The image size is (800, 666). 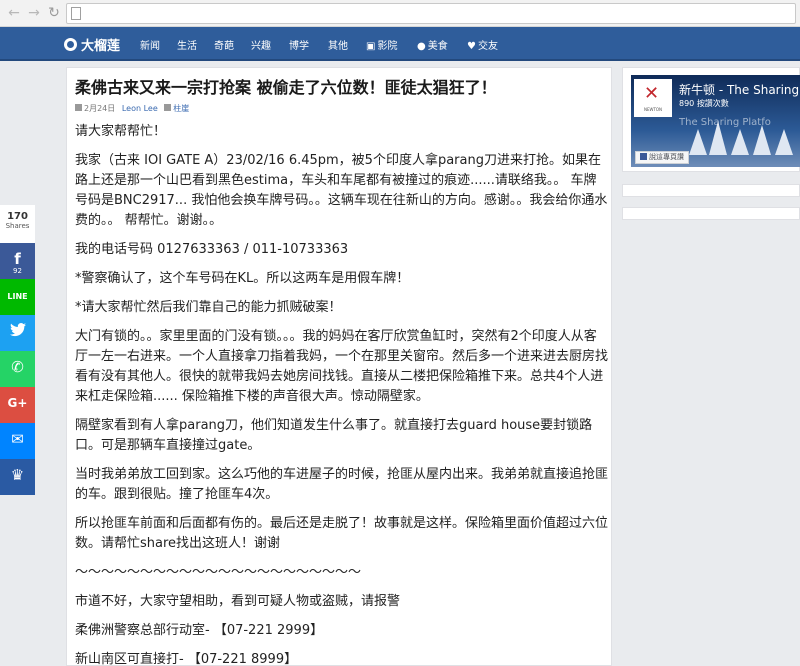 I want to click on article-category: 柱崖, so click(x=181, y=108).